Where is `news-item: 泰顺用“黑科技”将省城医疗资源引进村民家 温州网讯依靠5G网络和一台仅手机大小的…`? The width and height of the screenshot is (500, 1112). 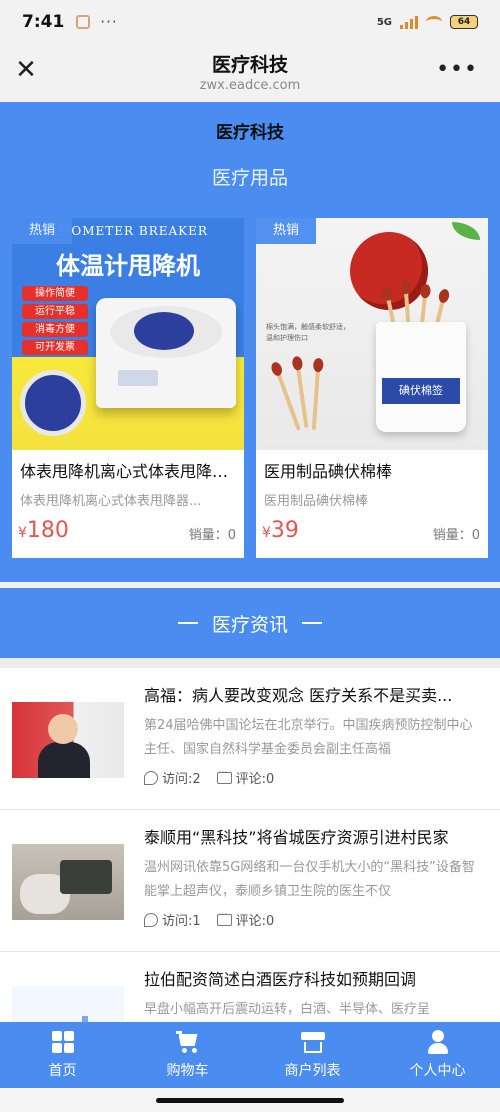 news-item: 泰顺用“黑科技”将省城医疗资源引进村民家 温州网讯依靠5G网络和一台仅手机大小的… is located at coordinates (250, 881).